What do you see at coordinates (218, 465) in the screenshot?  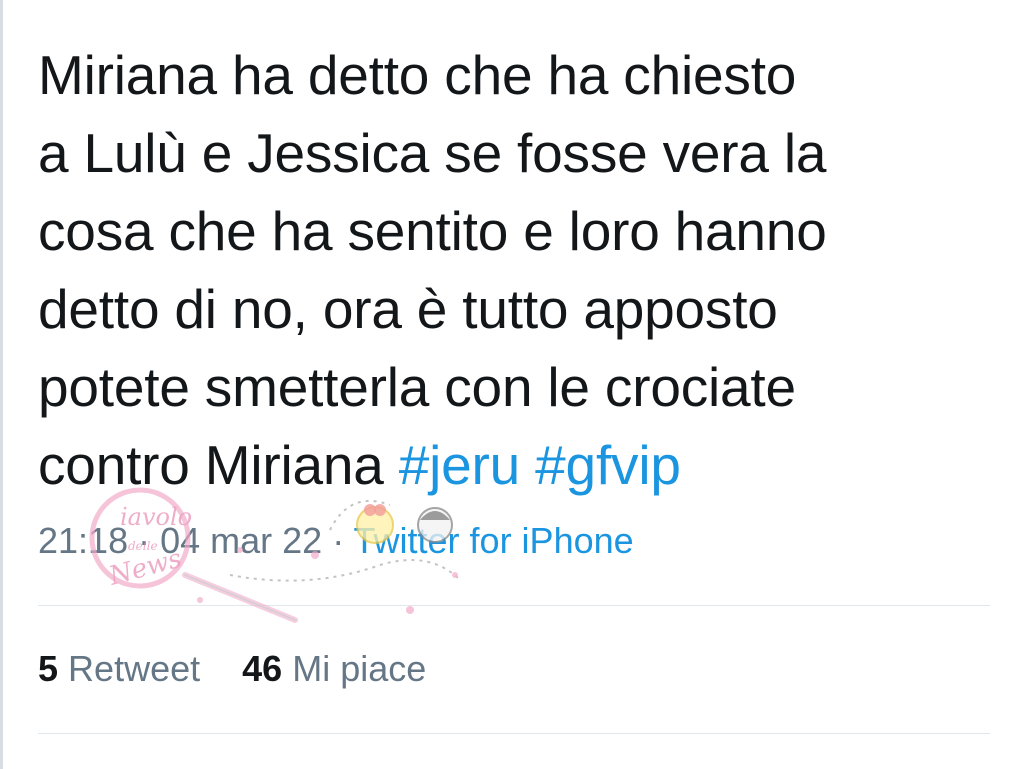 I see `tweet-line-text: contro Miriana` at bounding box center [218, 465].